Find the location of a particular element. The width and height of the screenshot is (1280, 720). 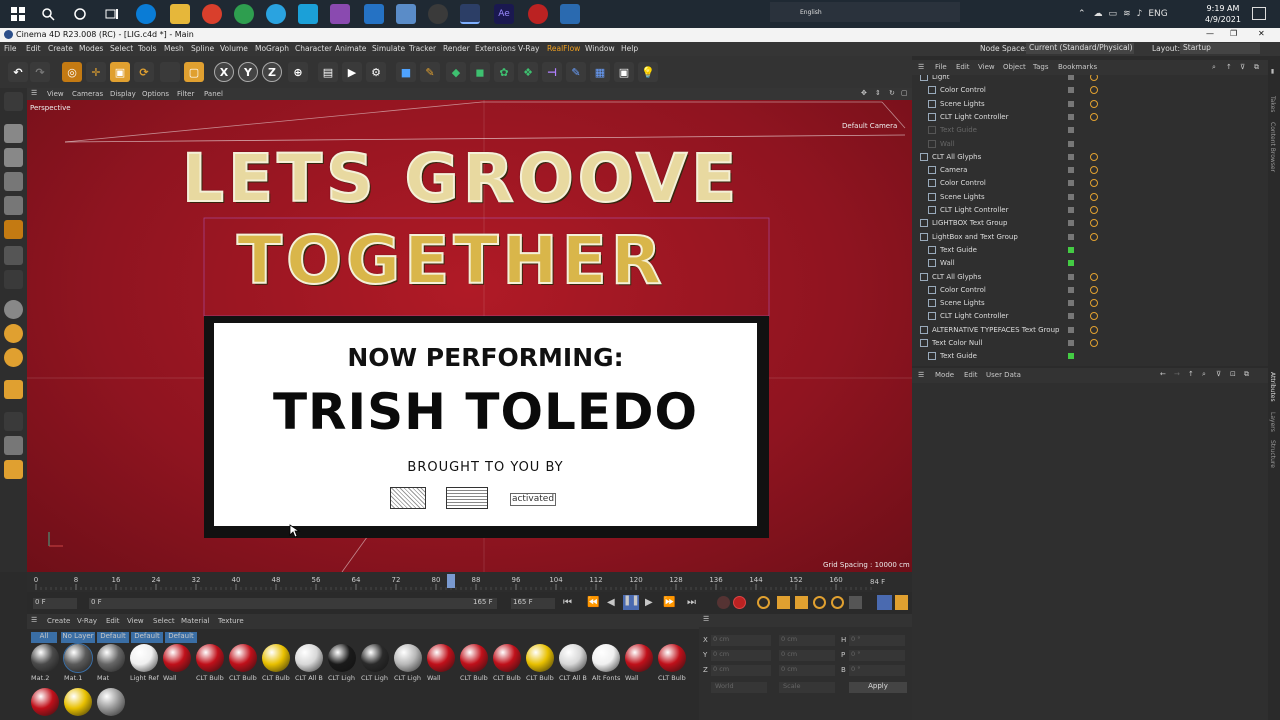

viewport-rotate-icon: ↻ is located at coordinates (892, 93).